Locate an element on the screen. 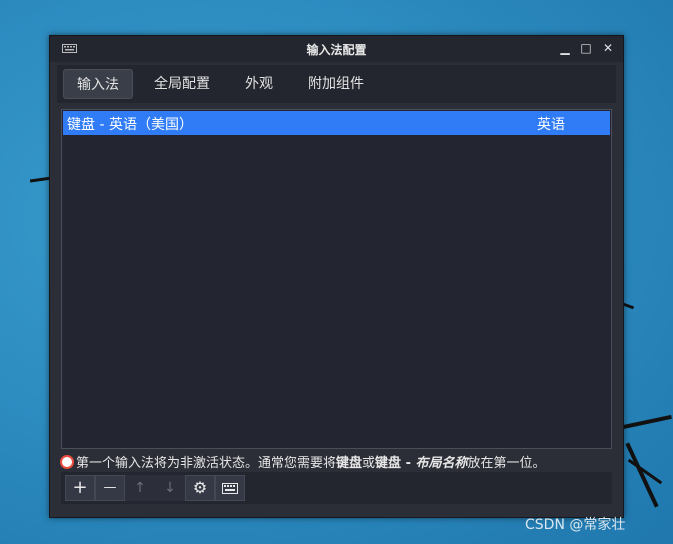  wallpaper-stroke is located at coordinates (647, 422).